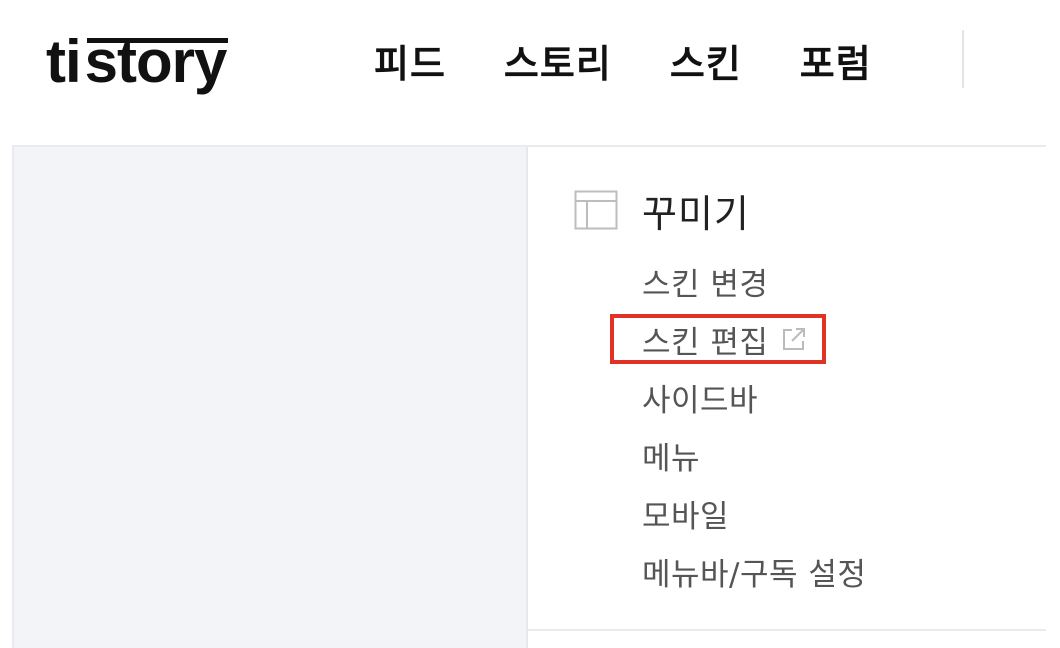 The width and height of the screenshot is (1060, 648). I want to click on menu-item-label: 사이드바, so click(700, 400).